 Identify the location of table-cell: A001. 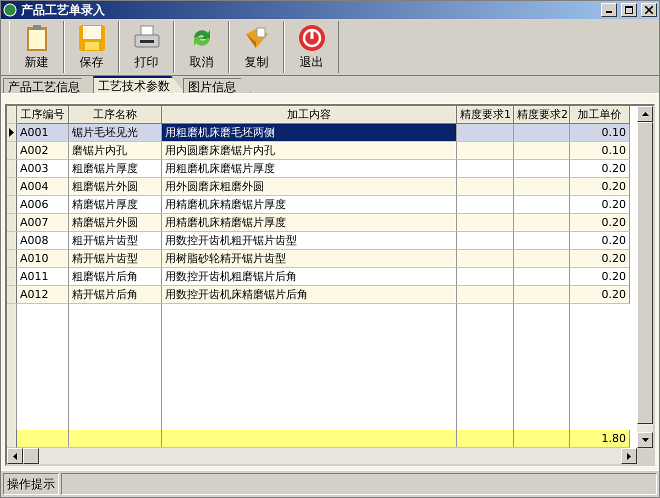
(43, 133).